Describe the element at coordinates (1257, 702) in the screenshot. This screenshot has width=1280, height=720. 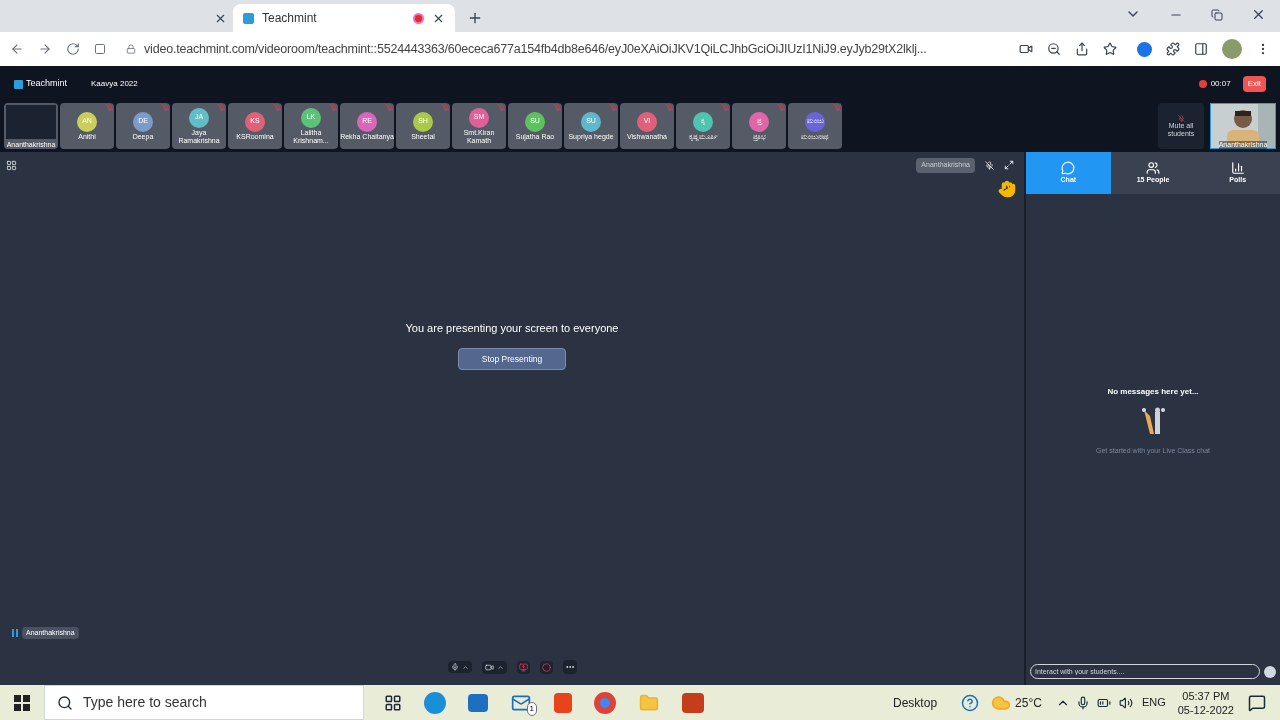
I see `notifications-icon` at that location.